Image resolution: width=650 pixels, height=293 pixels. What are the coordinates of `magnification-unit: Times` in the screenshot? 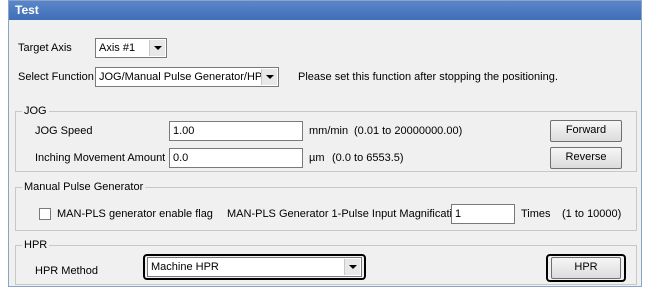 It's located at (536, 214).